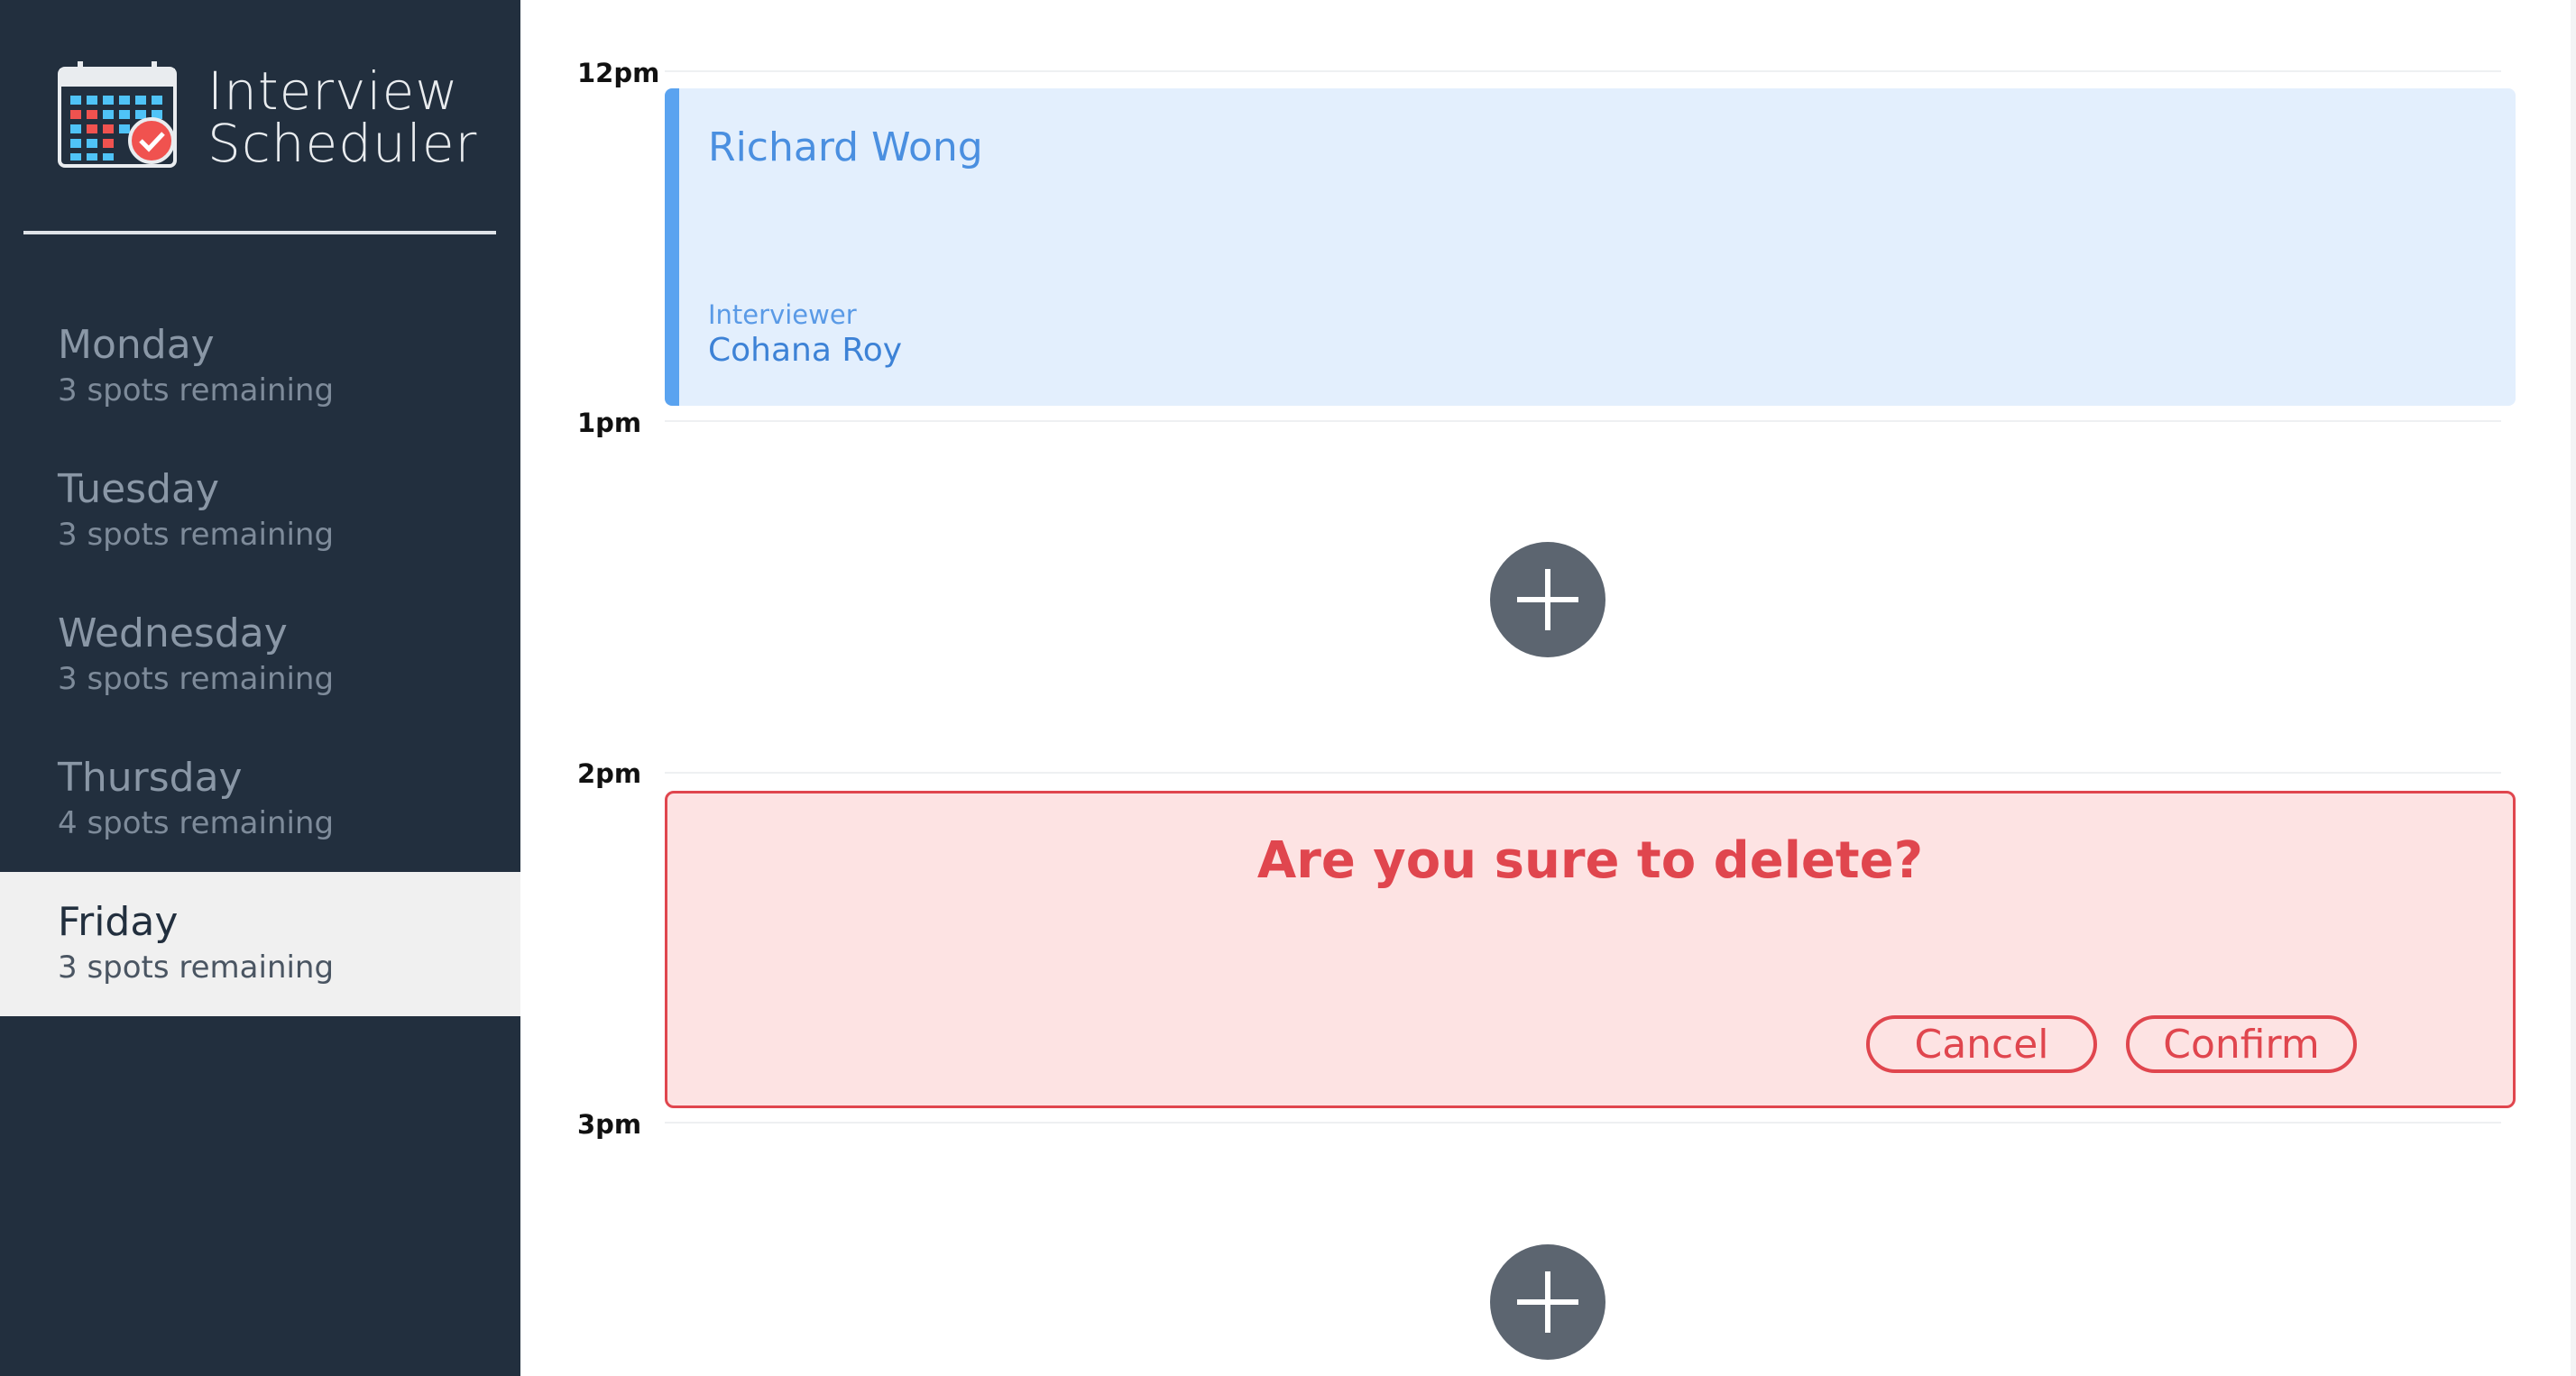 The width and height of the screenshot is (2576, 1376). I want to click on day-name: Thursday, so click(150, 778).